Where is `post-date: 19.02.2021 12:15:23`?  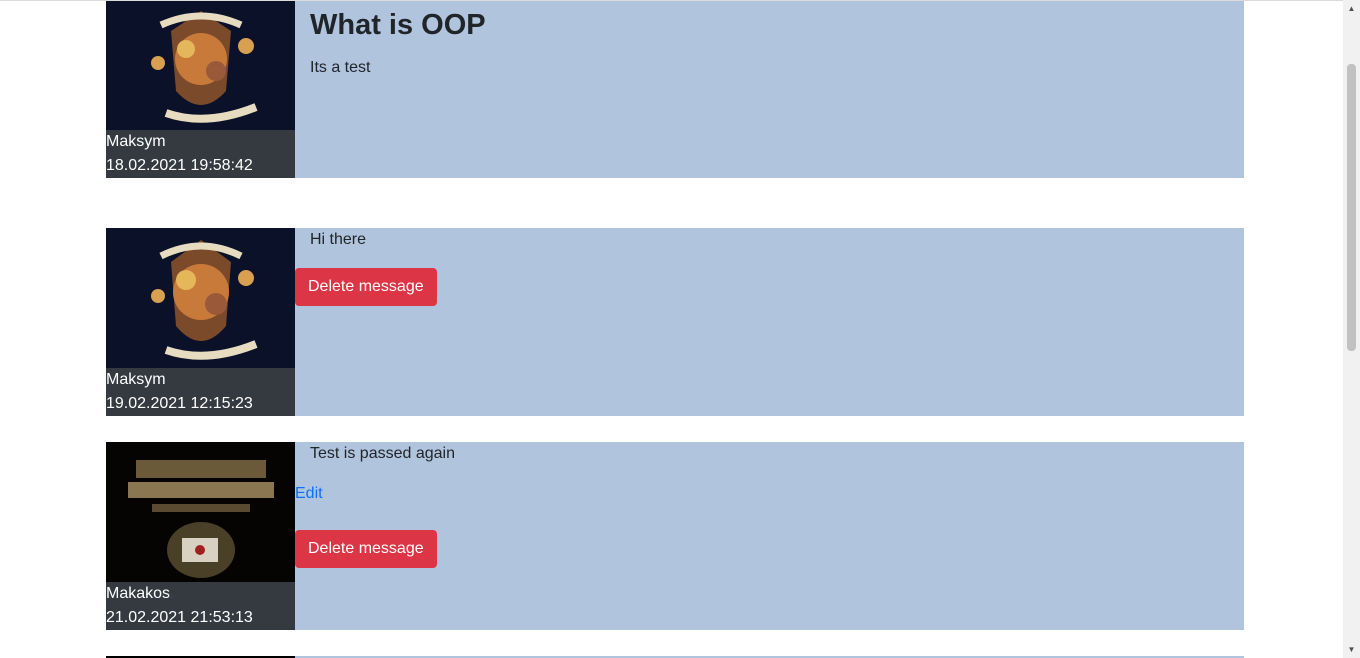
post-date: 19.02.2021 12:15:23 is located at coordinates (179, 403).